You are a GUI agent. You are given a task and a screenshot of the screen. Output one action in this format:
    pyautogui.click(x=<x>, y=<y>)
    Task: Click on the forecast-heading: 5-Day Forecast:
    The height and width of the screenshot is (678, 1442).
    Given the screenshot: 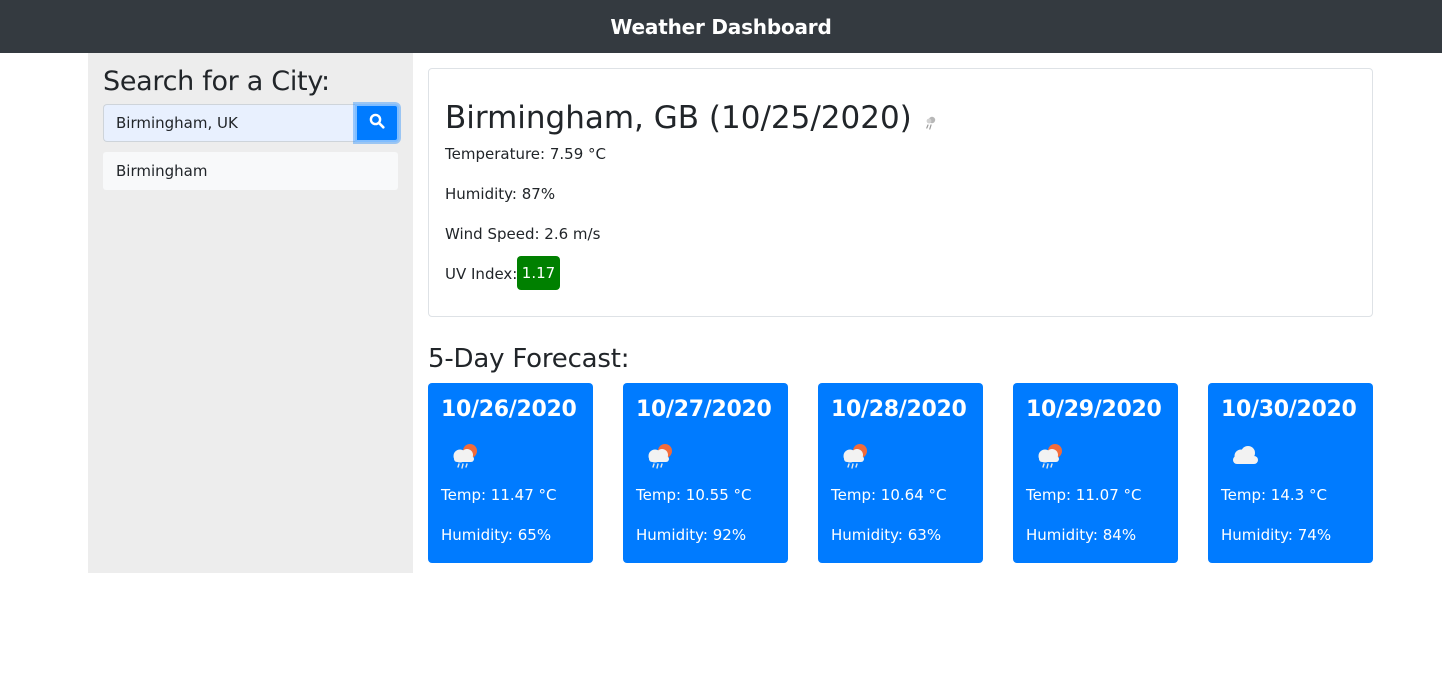 What is the action you would take?
    pyautogui.click(x=529, y=359)
    